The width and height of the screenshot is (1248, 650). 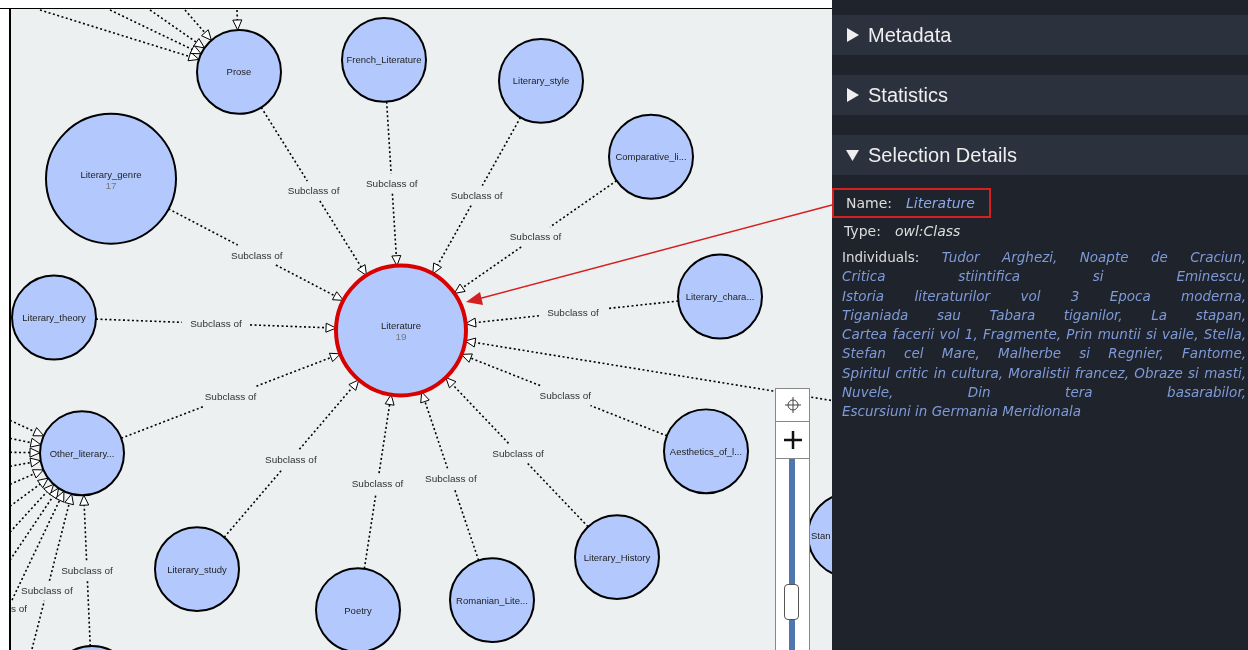 What do you see at coordinates (792, 405) in the screenshot?
I see `crosshair-icon` at bounding box center [792, 405].